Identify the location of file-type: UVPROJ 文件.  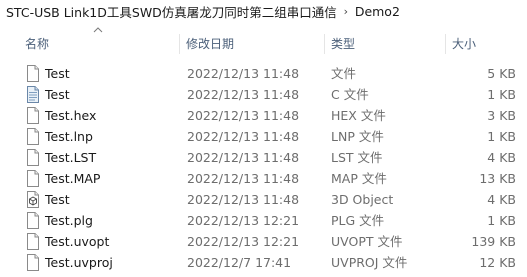
(369, 262).